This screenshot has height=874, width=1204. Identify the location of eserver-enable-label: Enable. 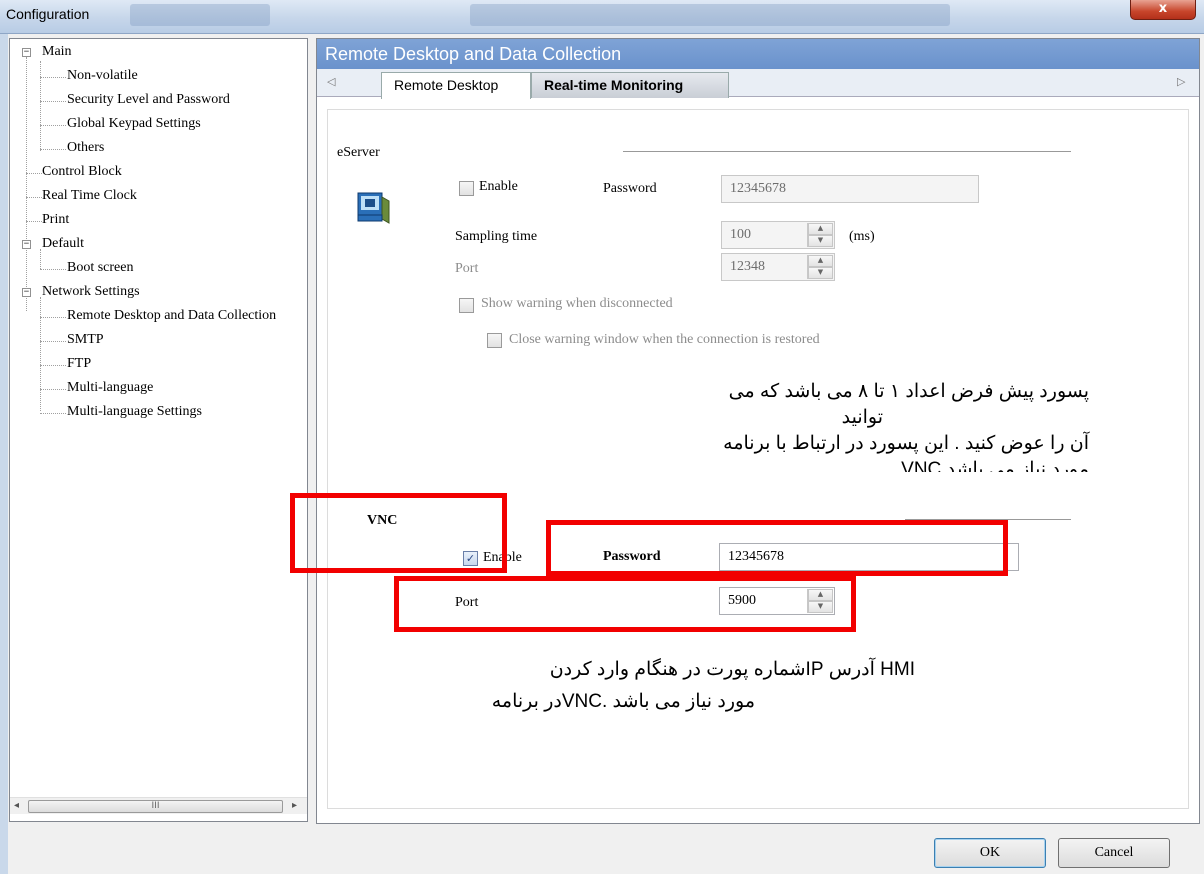
(498, 186).